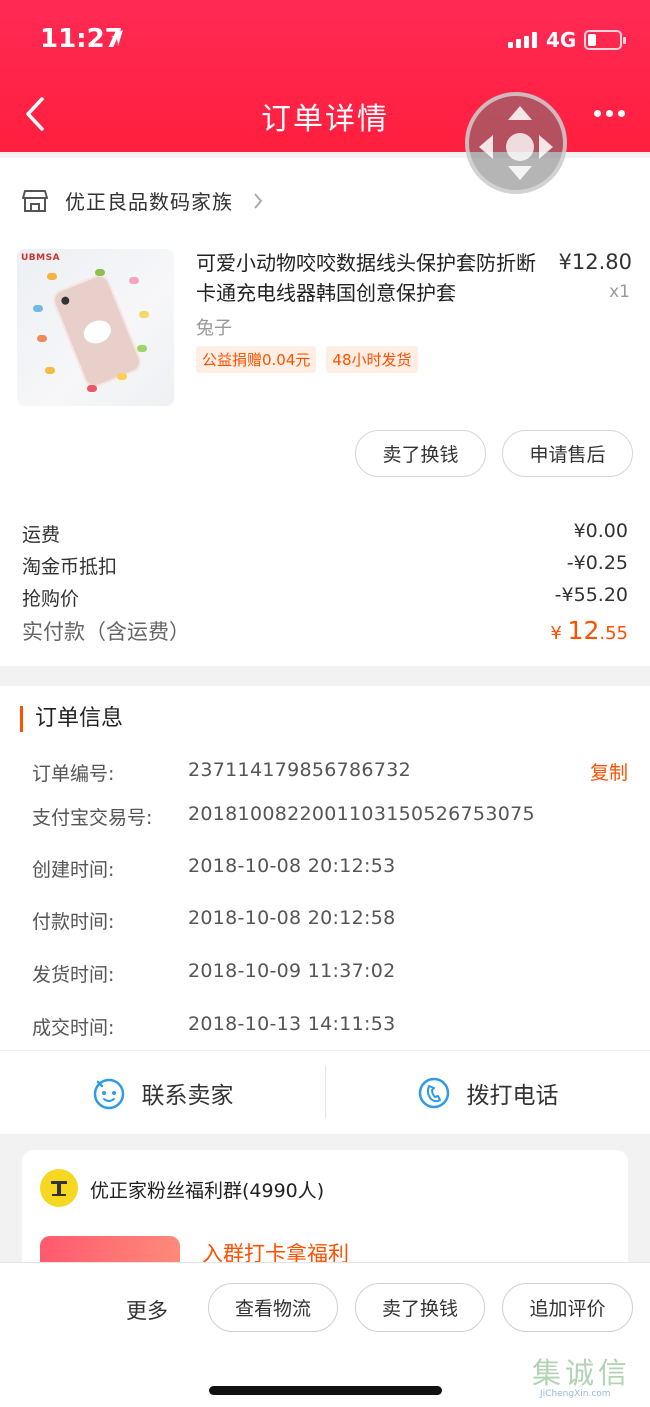 Image resolution: width=650 pixels, height=1407 pixels. I want to click on info-value: 2018100822001103150526753075, so click(361, 814).